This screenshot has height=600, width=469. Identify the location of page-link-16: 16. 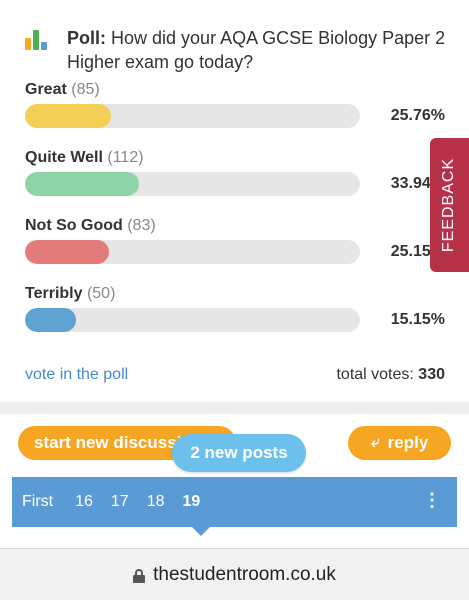
(84, 502).